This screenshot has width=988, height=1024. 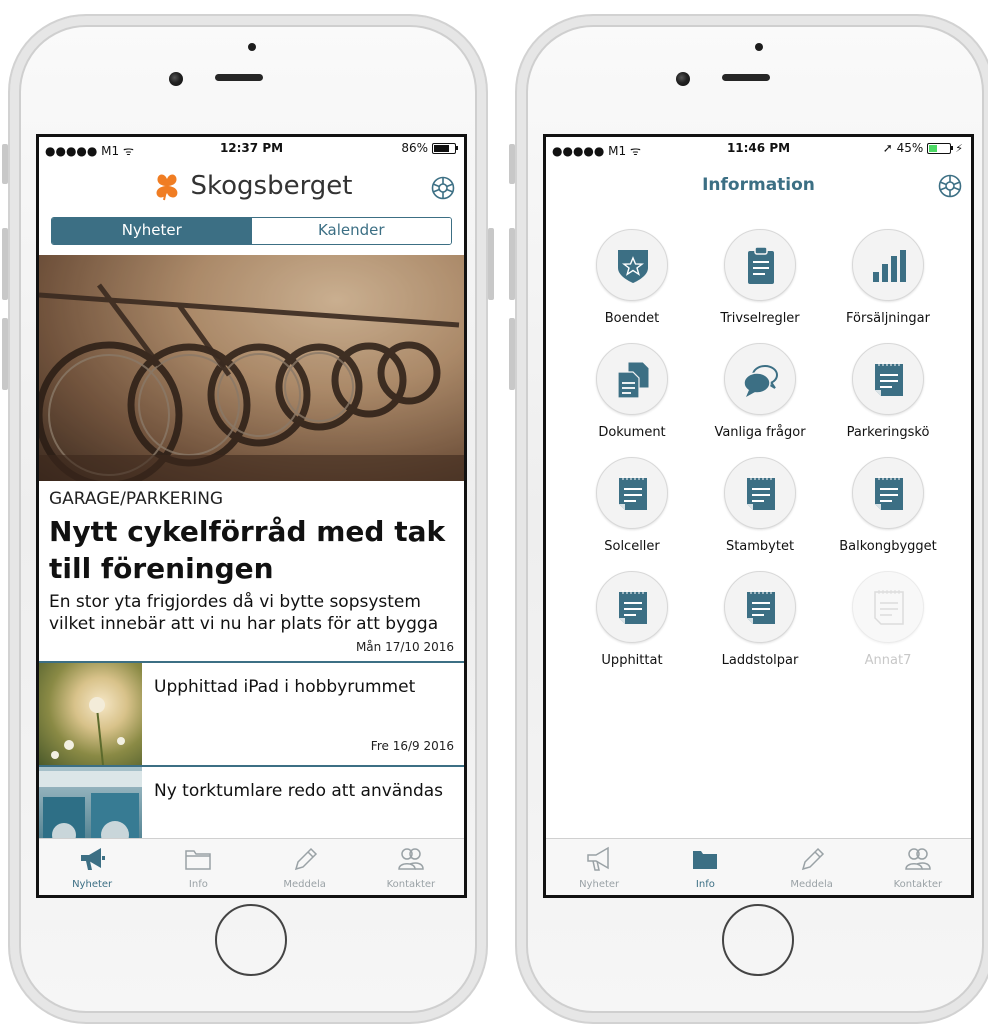 I want to click on page-title: Information, so click(x=758, y=185).